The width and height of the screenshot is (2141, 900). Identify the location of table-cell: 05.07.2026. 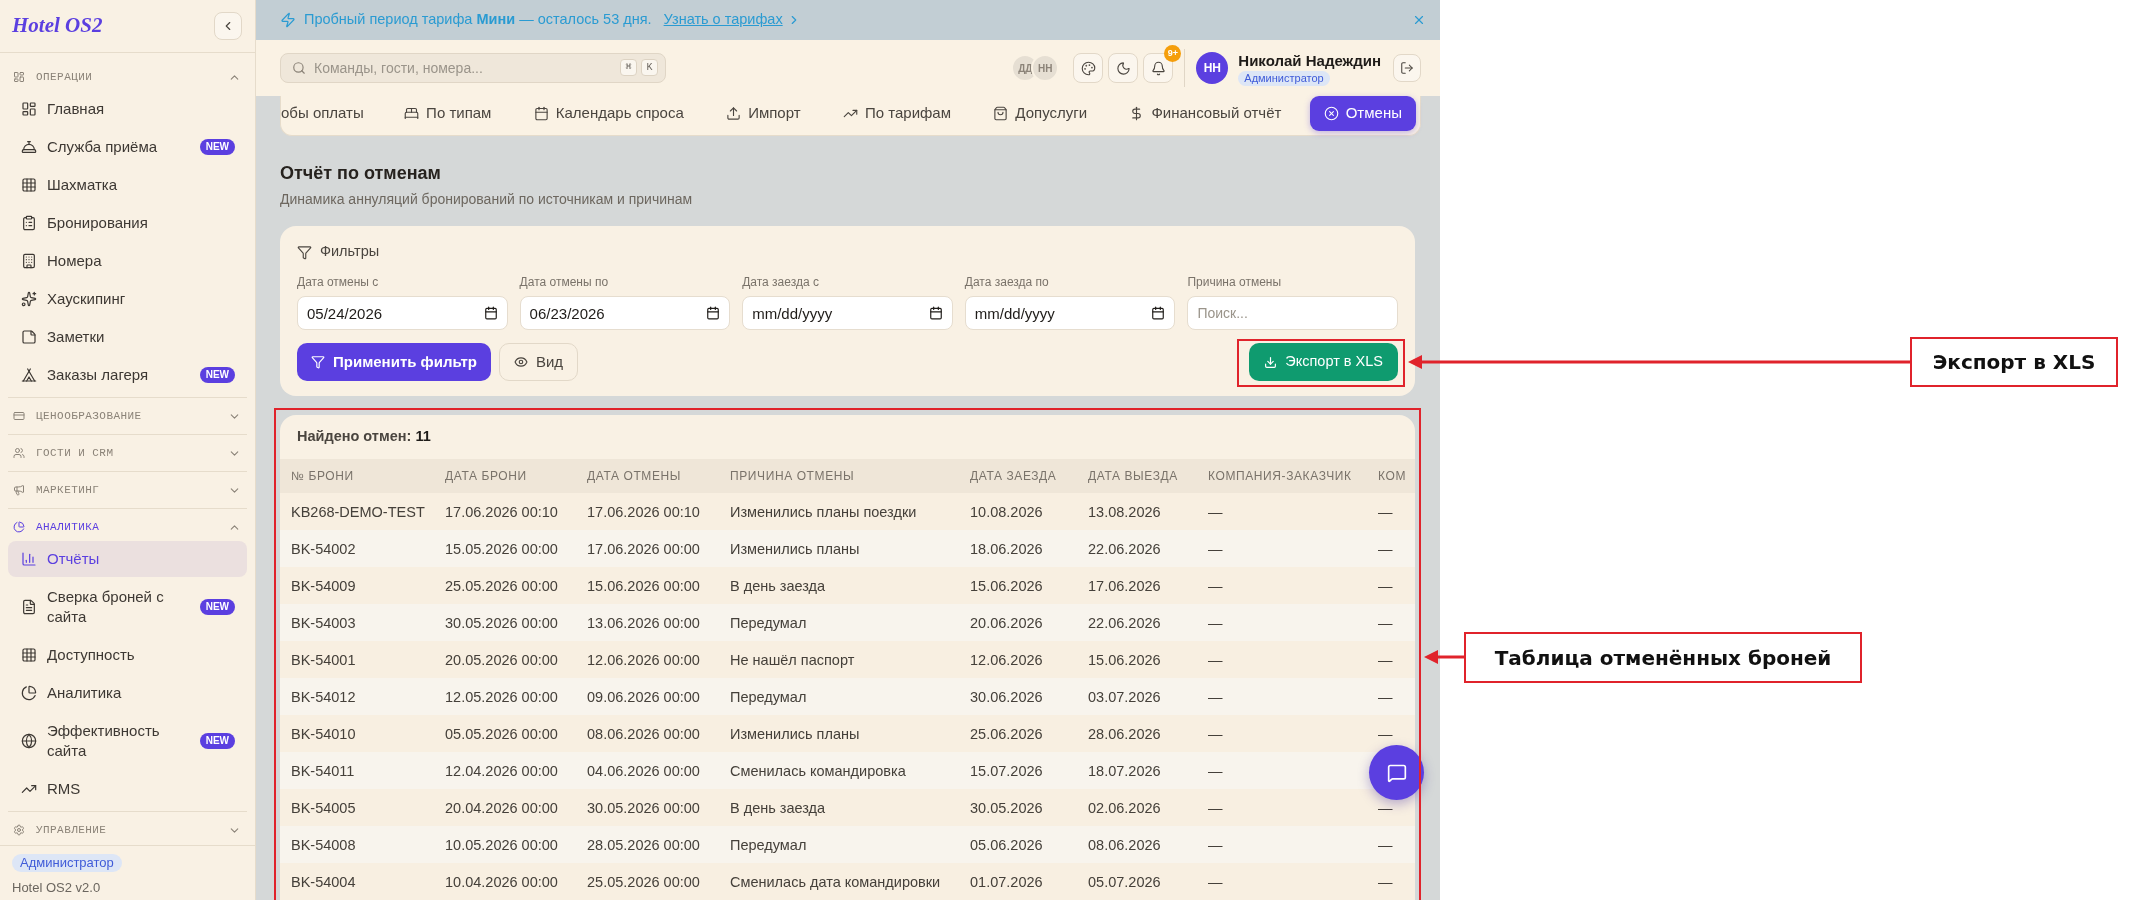
(1124, 881).